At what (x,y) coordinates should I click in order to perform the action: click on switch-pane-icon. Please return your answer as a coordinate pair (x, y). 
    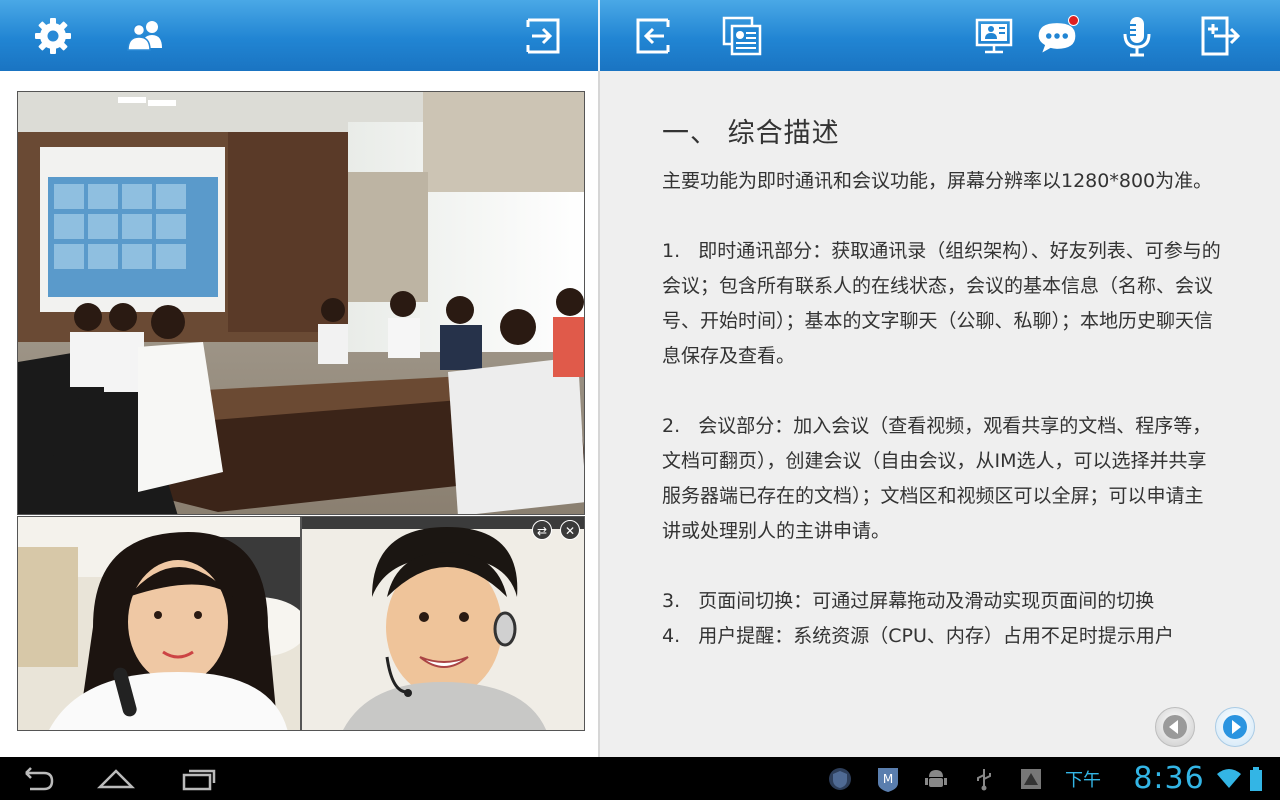
    Looking at the image, I should click on (1220, 36).